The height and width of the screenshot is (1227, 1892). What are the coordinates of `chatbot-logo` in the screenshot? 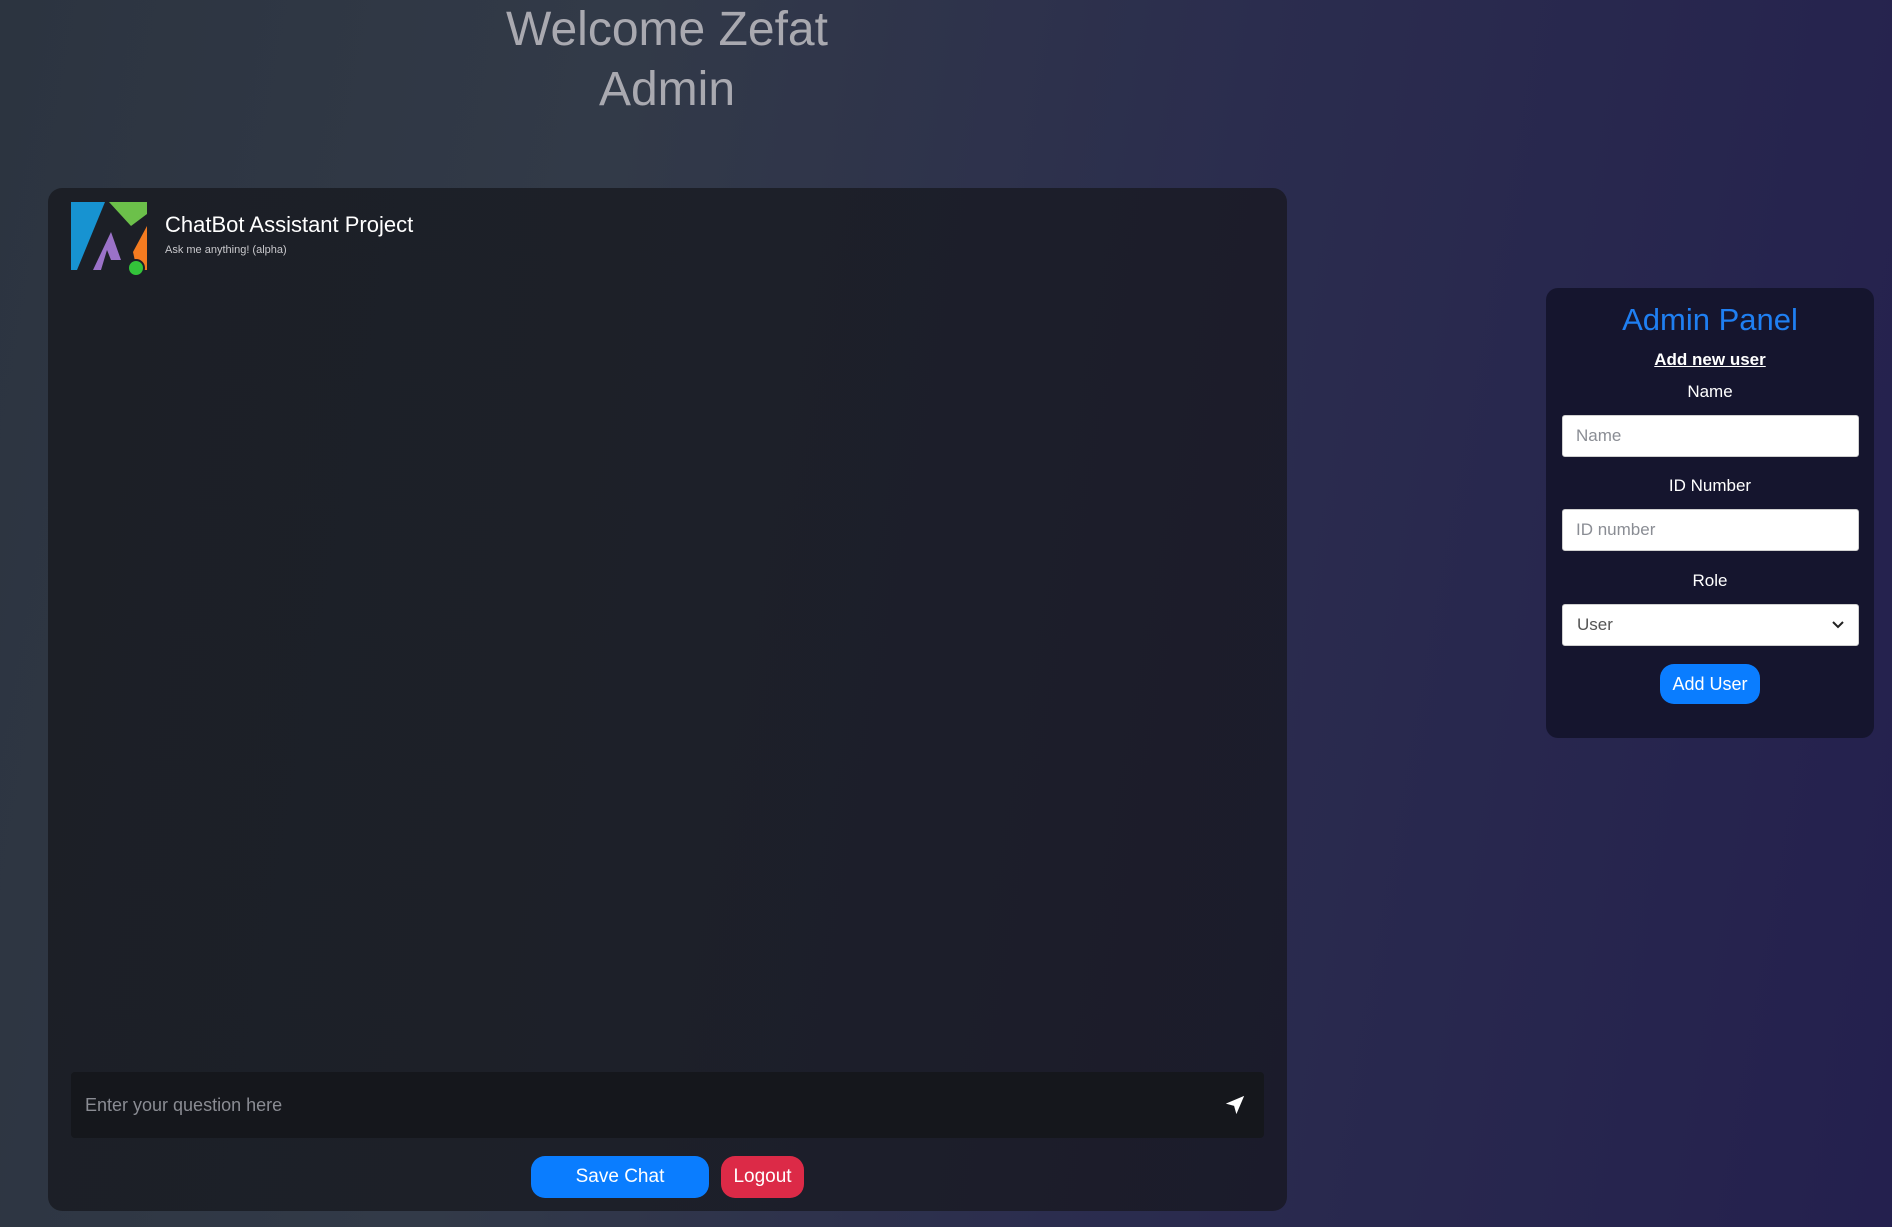 It's located at (109, 239).